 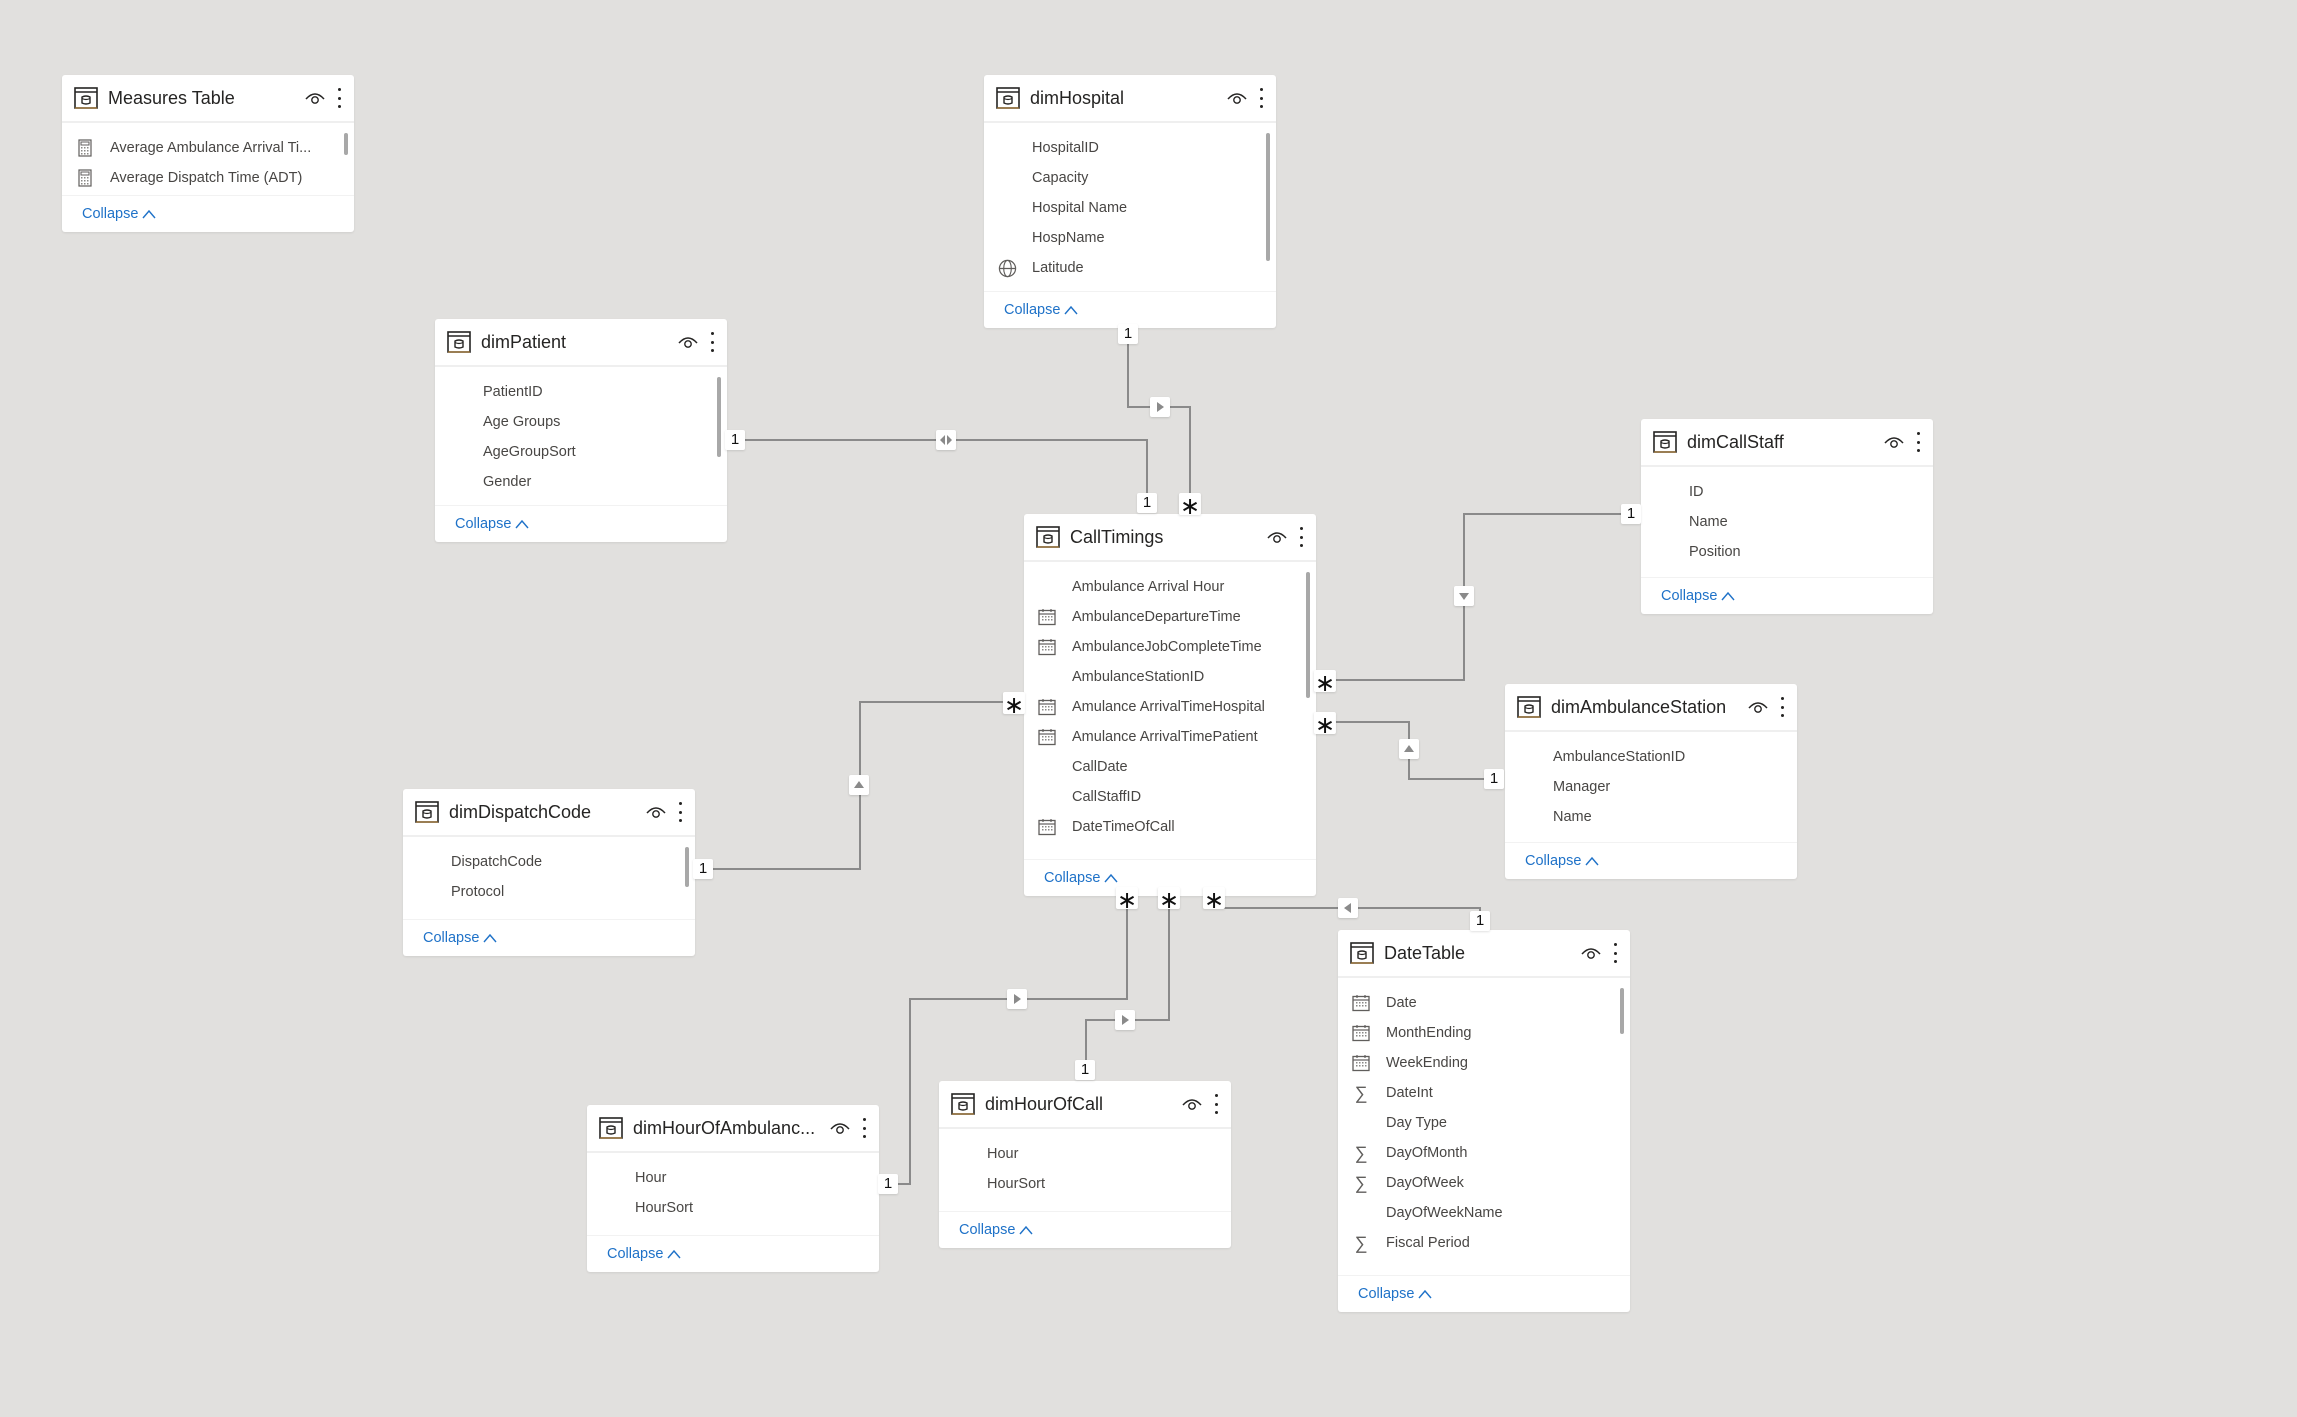 What do you see at coordinates (1170, 647) in the screenshot?
I see `field-row: AmbulanceJobCompleteTime` at bounding box center [1170, 647].